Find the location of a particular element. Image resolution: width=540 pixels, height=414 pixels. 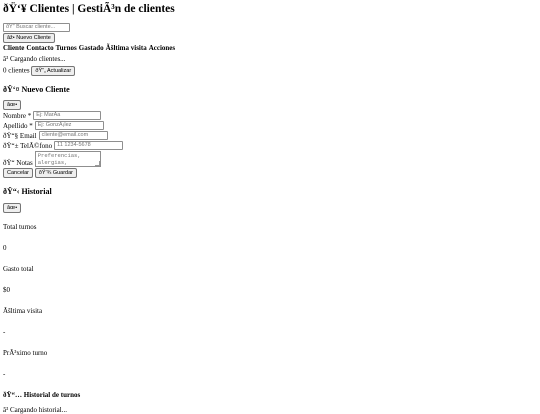

save-button: ðŸ’¾ Guardar is located at coordinates (56, 173).